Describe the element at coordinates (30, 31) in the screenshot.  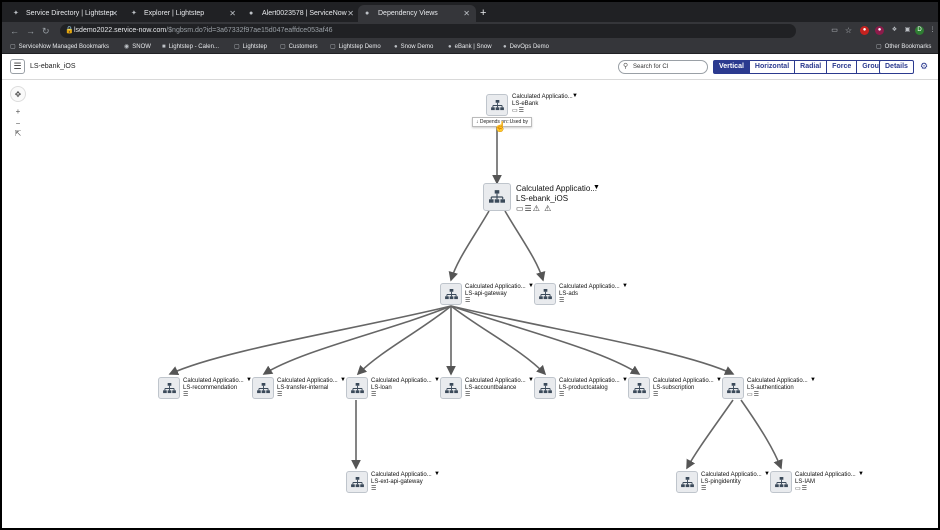
I see `forward-arrow-icon: →` at that location.